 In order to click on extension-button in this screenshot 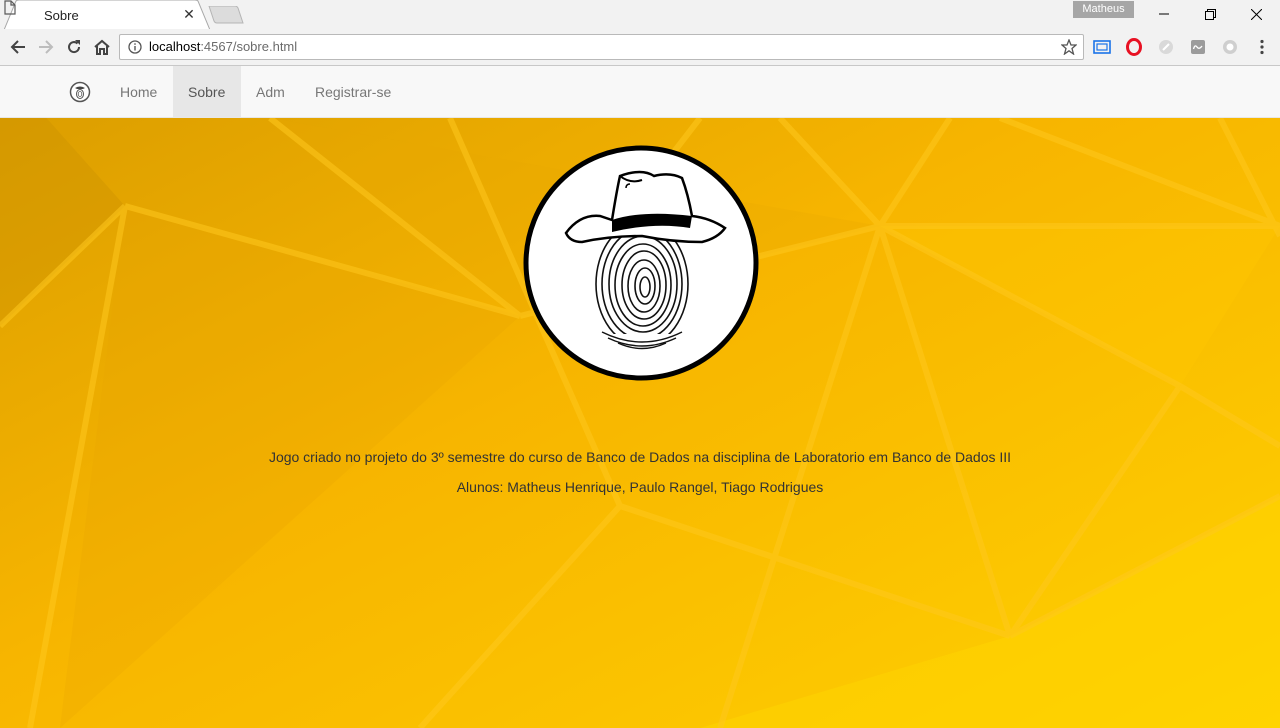, I will do `click(1166, 47)`.